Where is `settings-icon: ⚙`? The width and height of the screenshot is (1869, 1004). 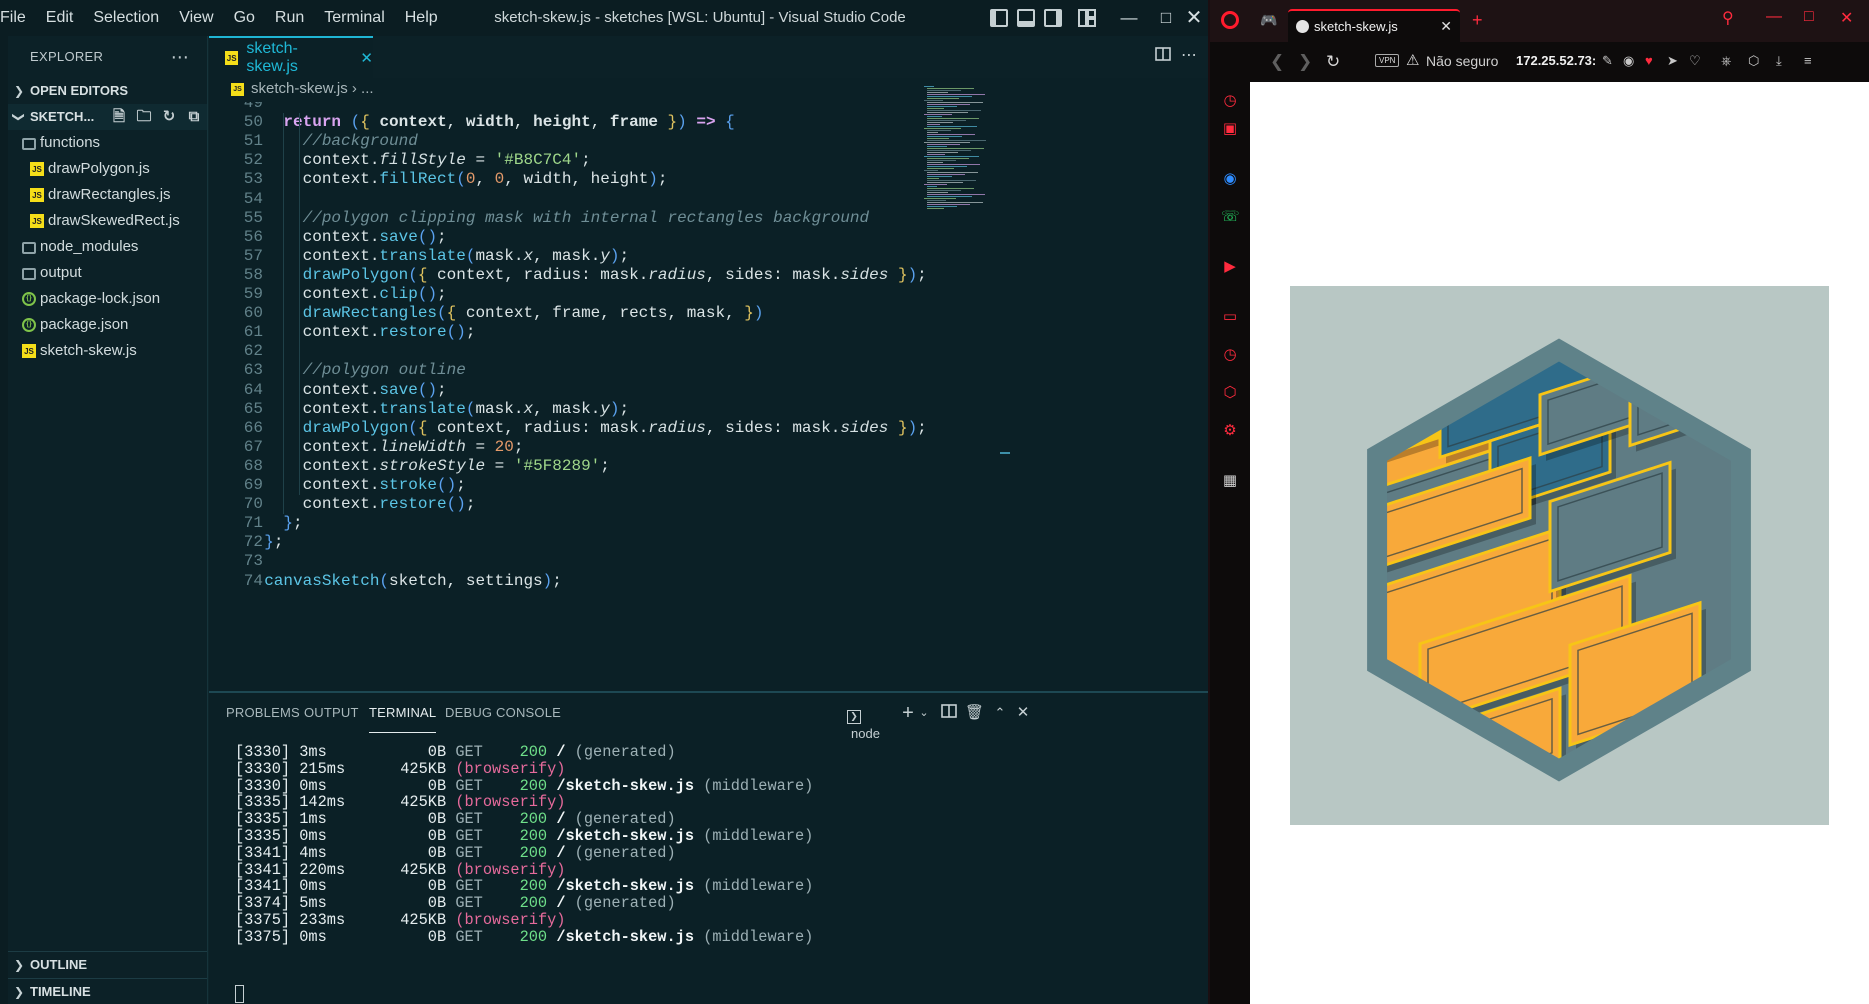
settings-icon: ⚙ is located at coordinates (1230, 431).